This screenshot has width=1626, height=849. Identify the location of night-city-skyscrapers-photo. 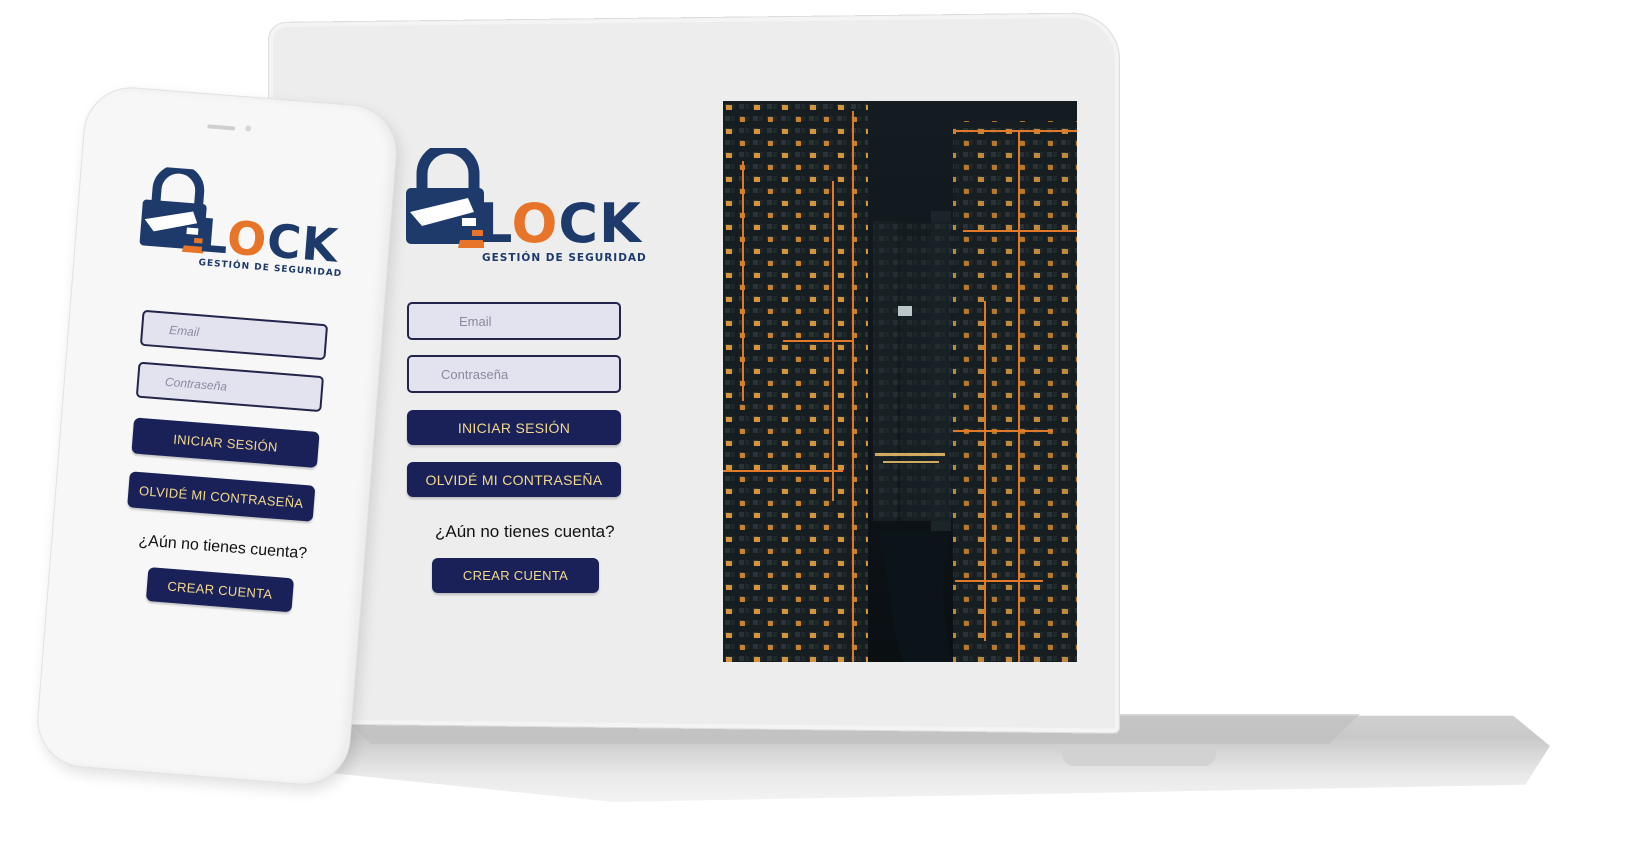
(900, 381).